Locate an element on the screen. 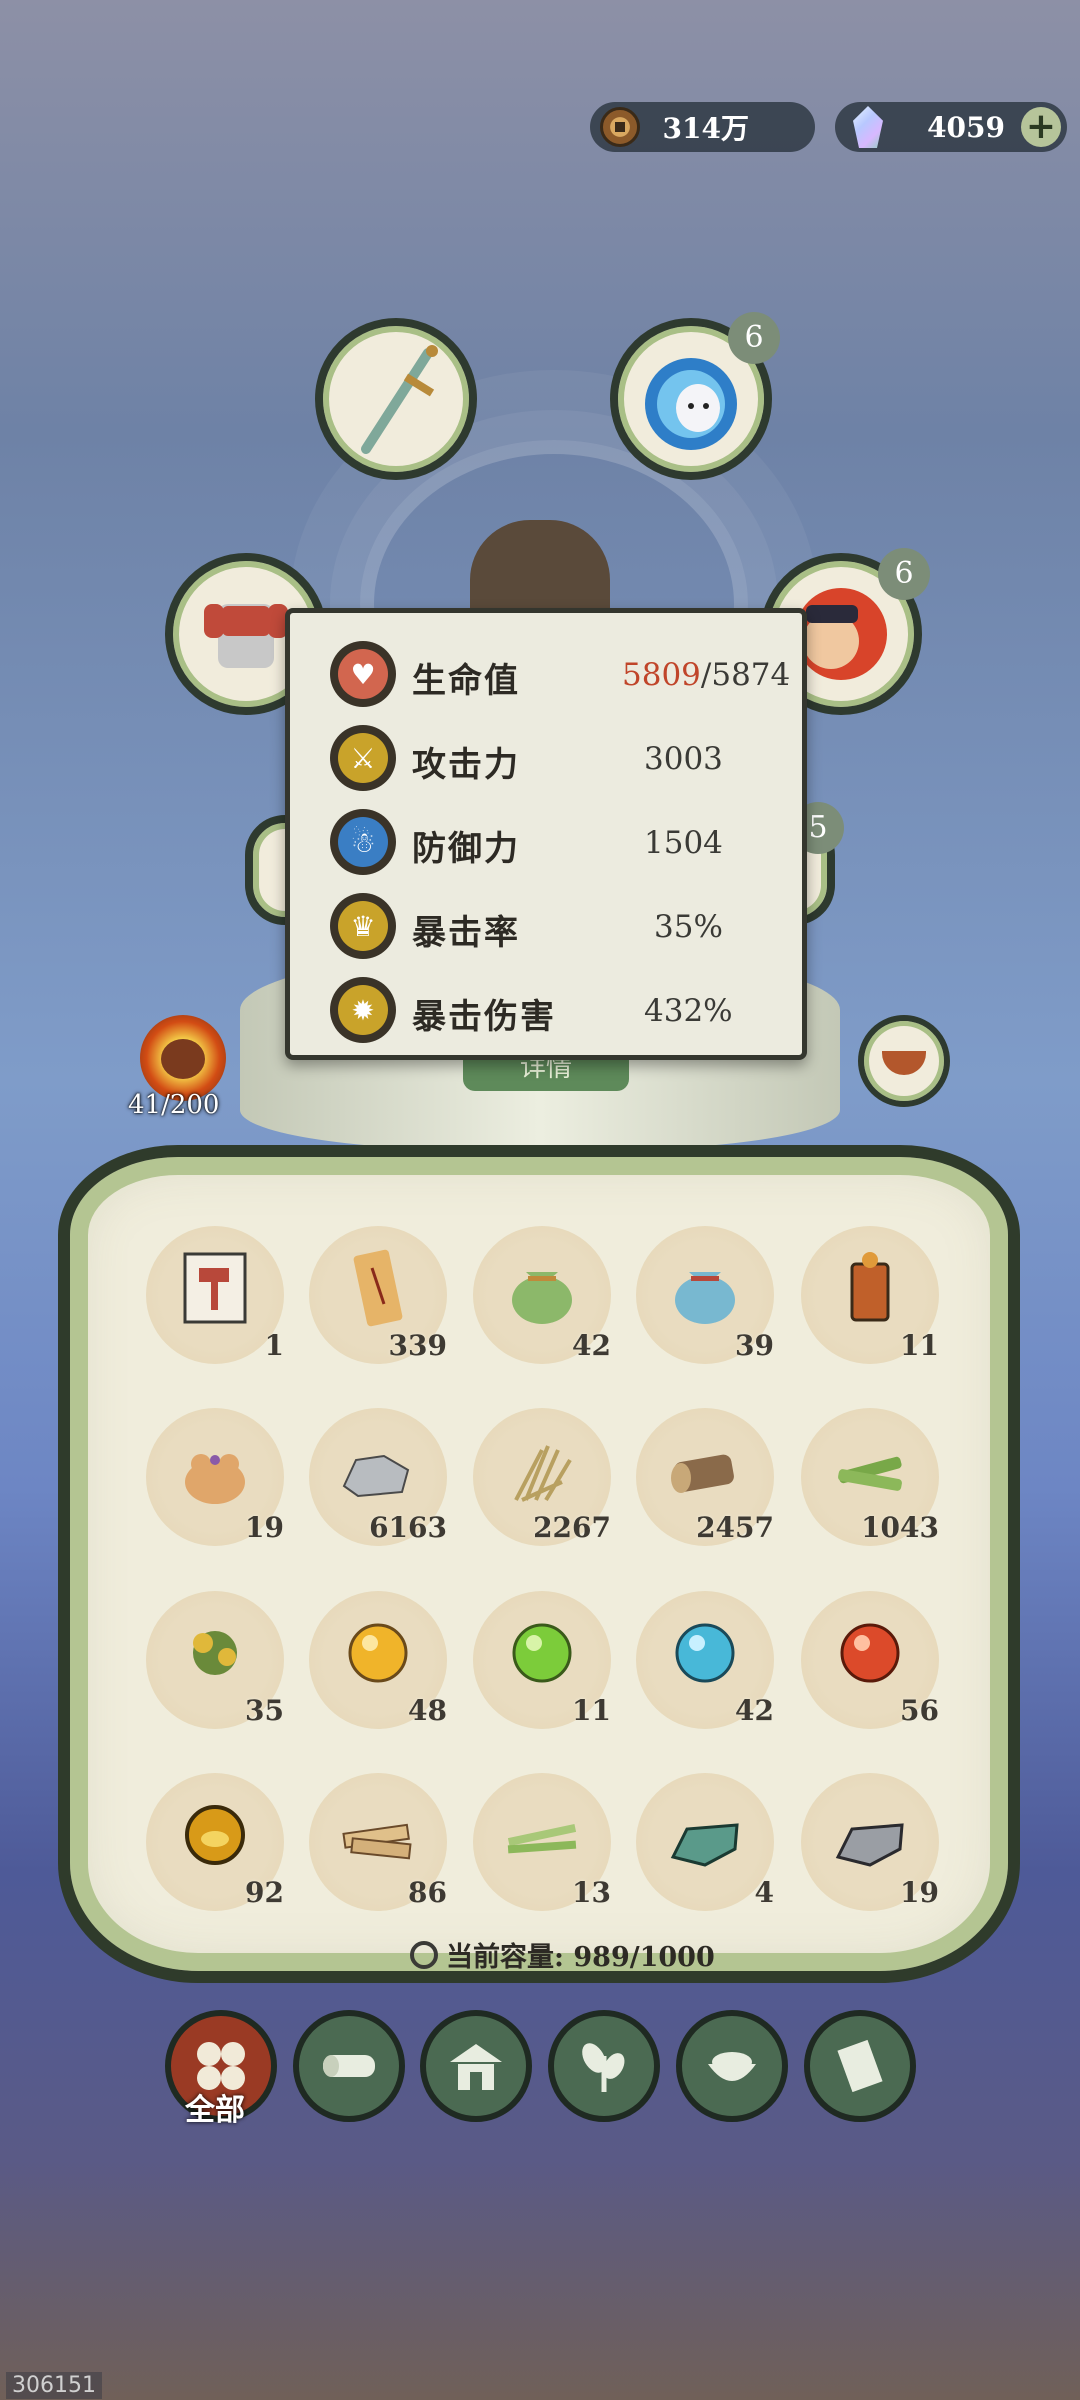 The image size is (1080, 2400). stone-icon is located at coordinates (376, 1476).